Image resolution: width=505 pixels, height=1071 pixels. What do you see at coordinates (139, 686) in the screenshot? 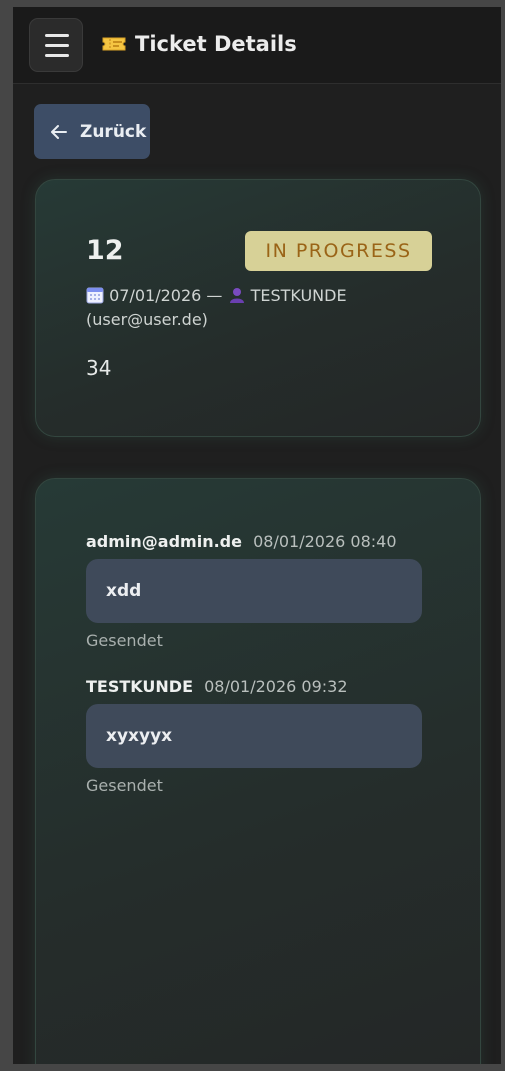
I see `message-author: TESTKUNDE` at bounding box center [139, 686].